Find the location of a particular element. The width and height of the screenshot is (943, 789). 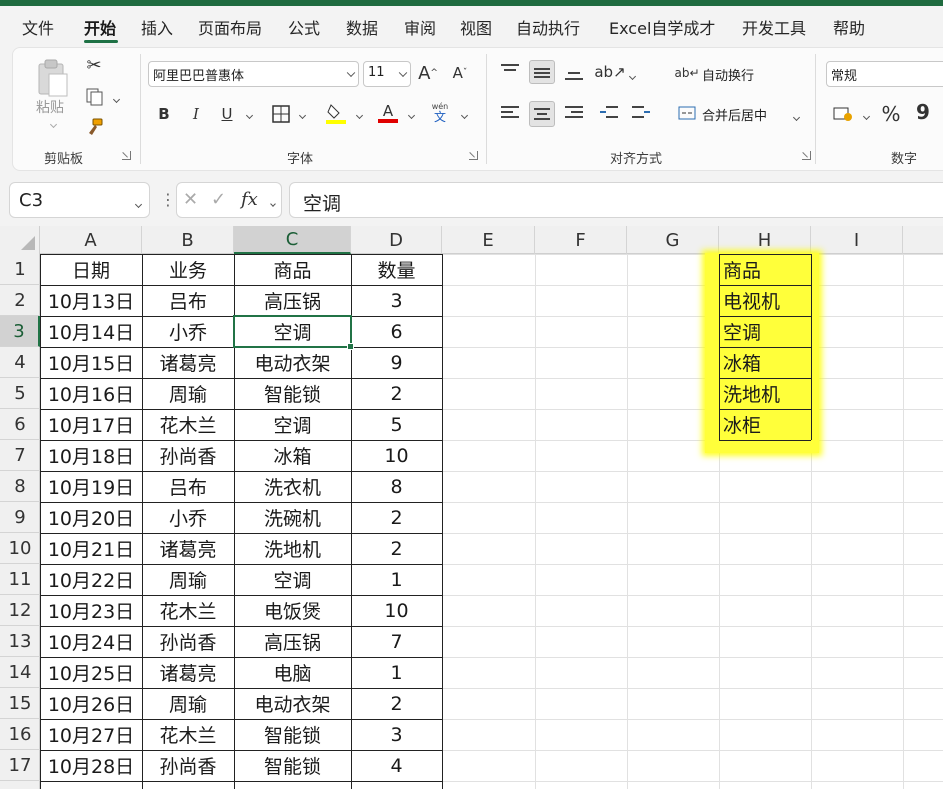

table-header-cell: 业务 is located at coordinates (188, 269).